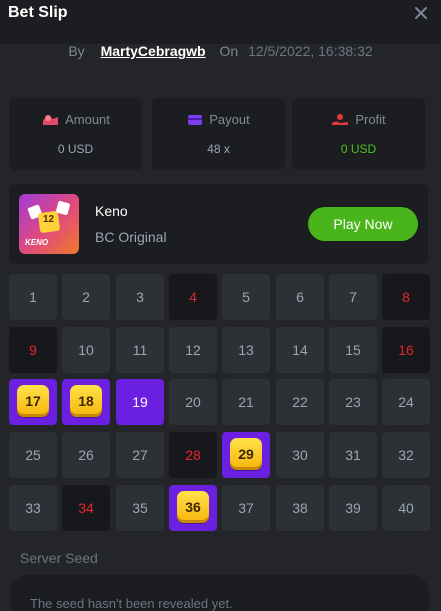 The height and width of the screenshot is (611, 441). Describe the element at coordinates (59, 558) in the screenshot. I see `server-seed-label: Server Seed` at that location.